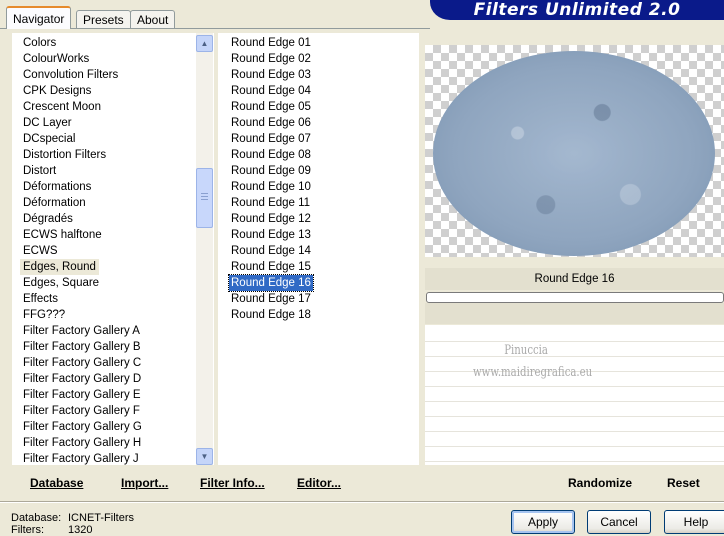 The width and height of the screenshot is (724, 536). What do you see at coordinates (271, 267) in the screenshot?
I see `effect-item: Round Edge 15` at bounding box center [271, 267].